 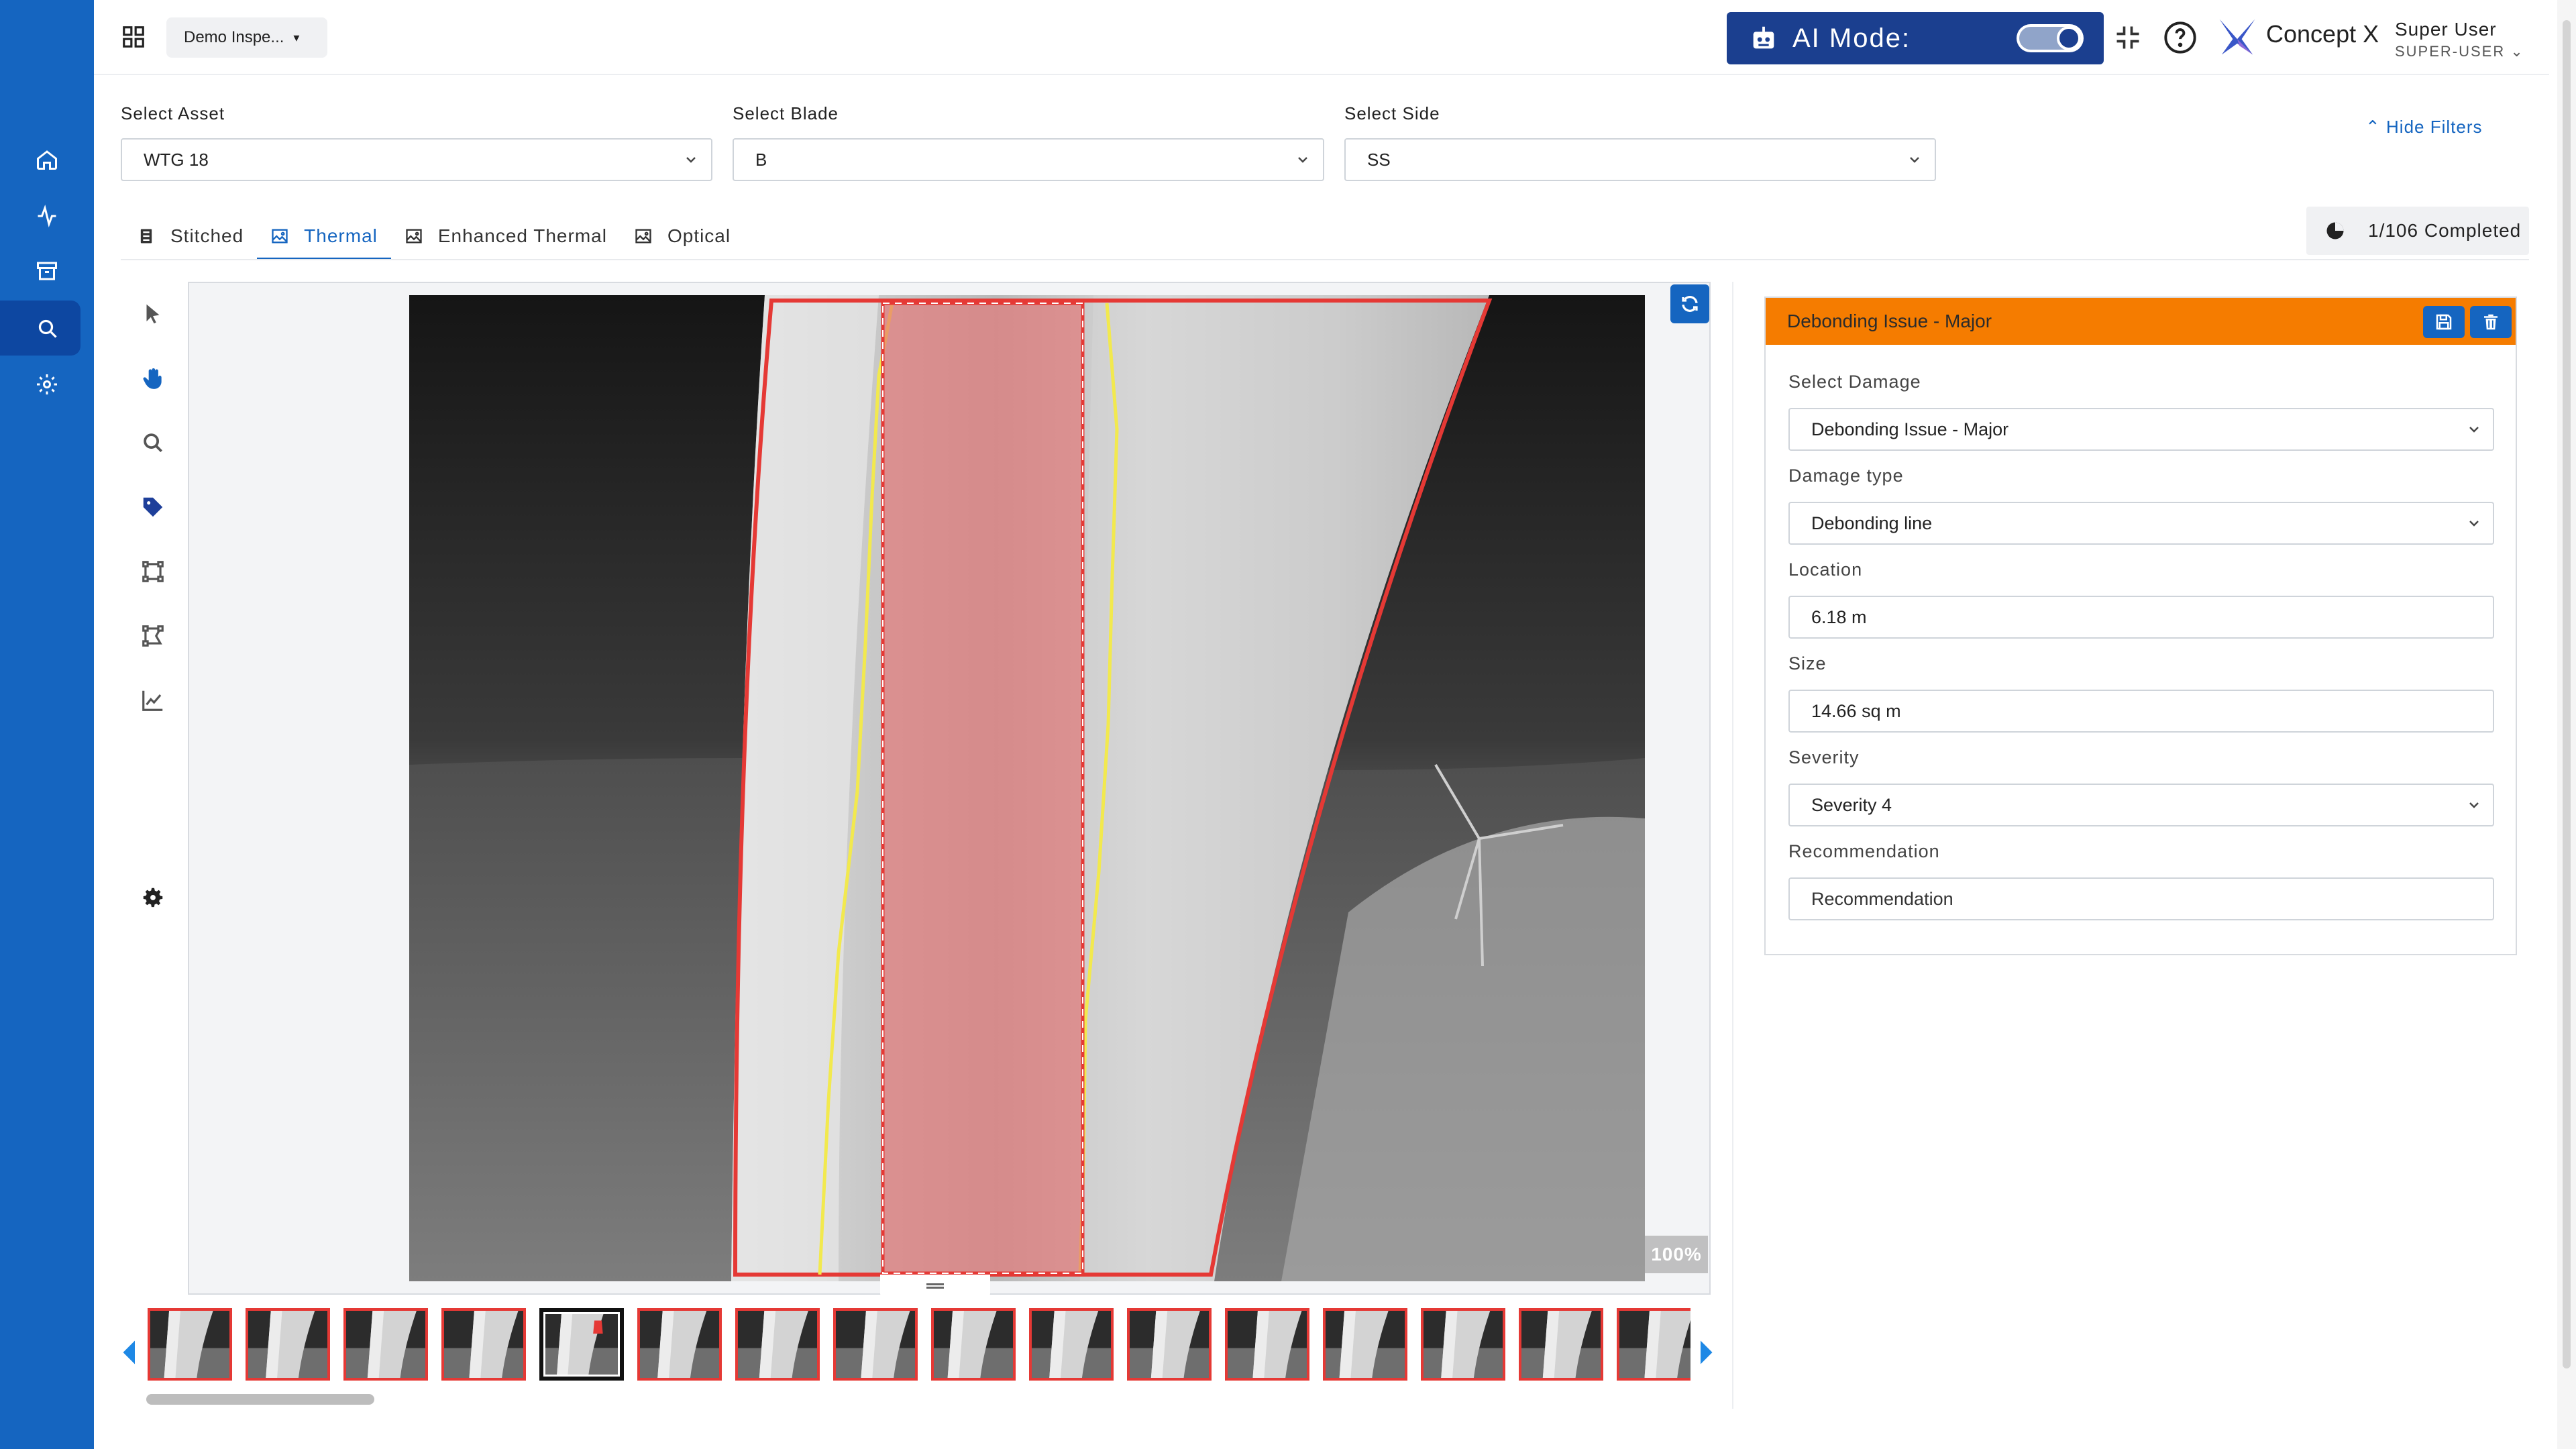 I want to click on user-role: SUPER-USER ⌄, so click(x=2459, y=51).